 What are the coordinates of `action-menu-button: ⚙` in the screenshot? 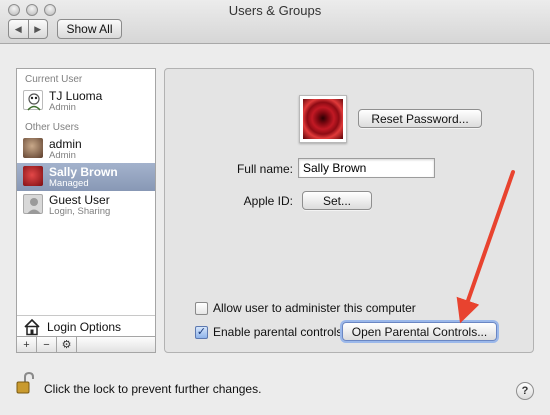 It's located at (67, 344).